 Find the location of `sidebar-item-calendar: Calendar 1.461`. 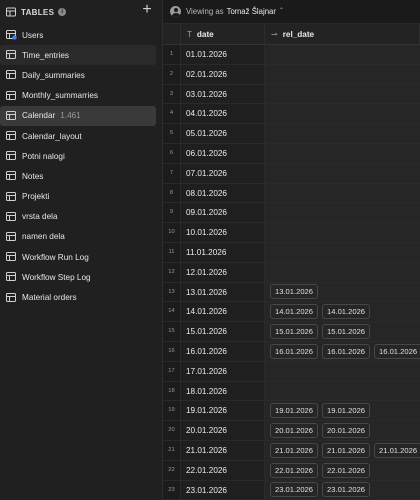

sidebar-item-calendar: Calendar 1.461 is located at coordinates (78, 115).